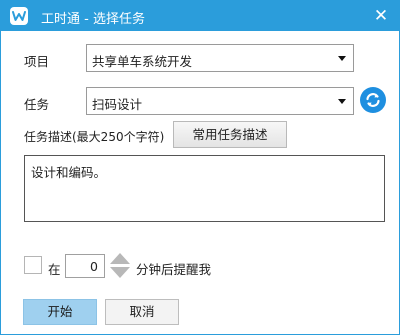 The image size is (400, 335). I want to click on project-label: 项目, so click(37, 61).